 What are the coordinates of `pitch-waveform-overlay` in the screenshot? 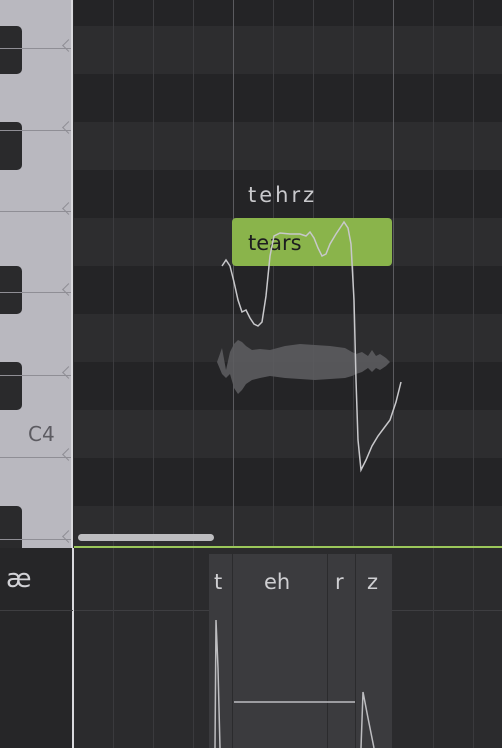 It's located at (309, 346).